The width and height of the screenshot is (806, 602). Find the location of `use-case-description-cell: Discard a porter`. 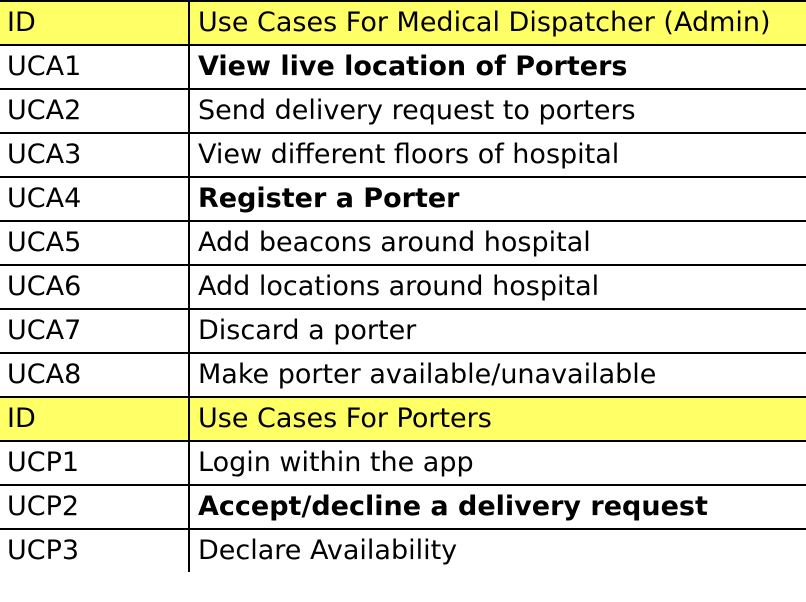

use-case-description-cell: Discard a porter is located at coordinates (497, 331).